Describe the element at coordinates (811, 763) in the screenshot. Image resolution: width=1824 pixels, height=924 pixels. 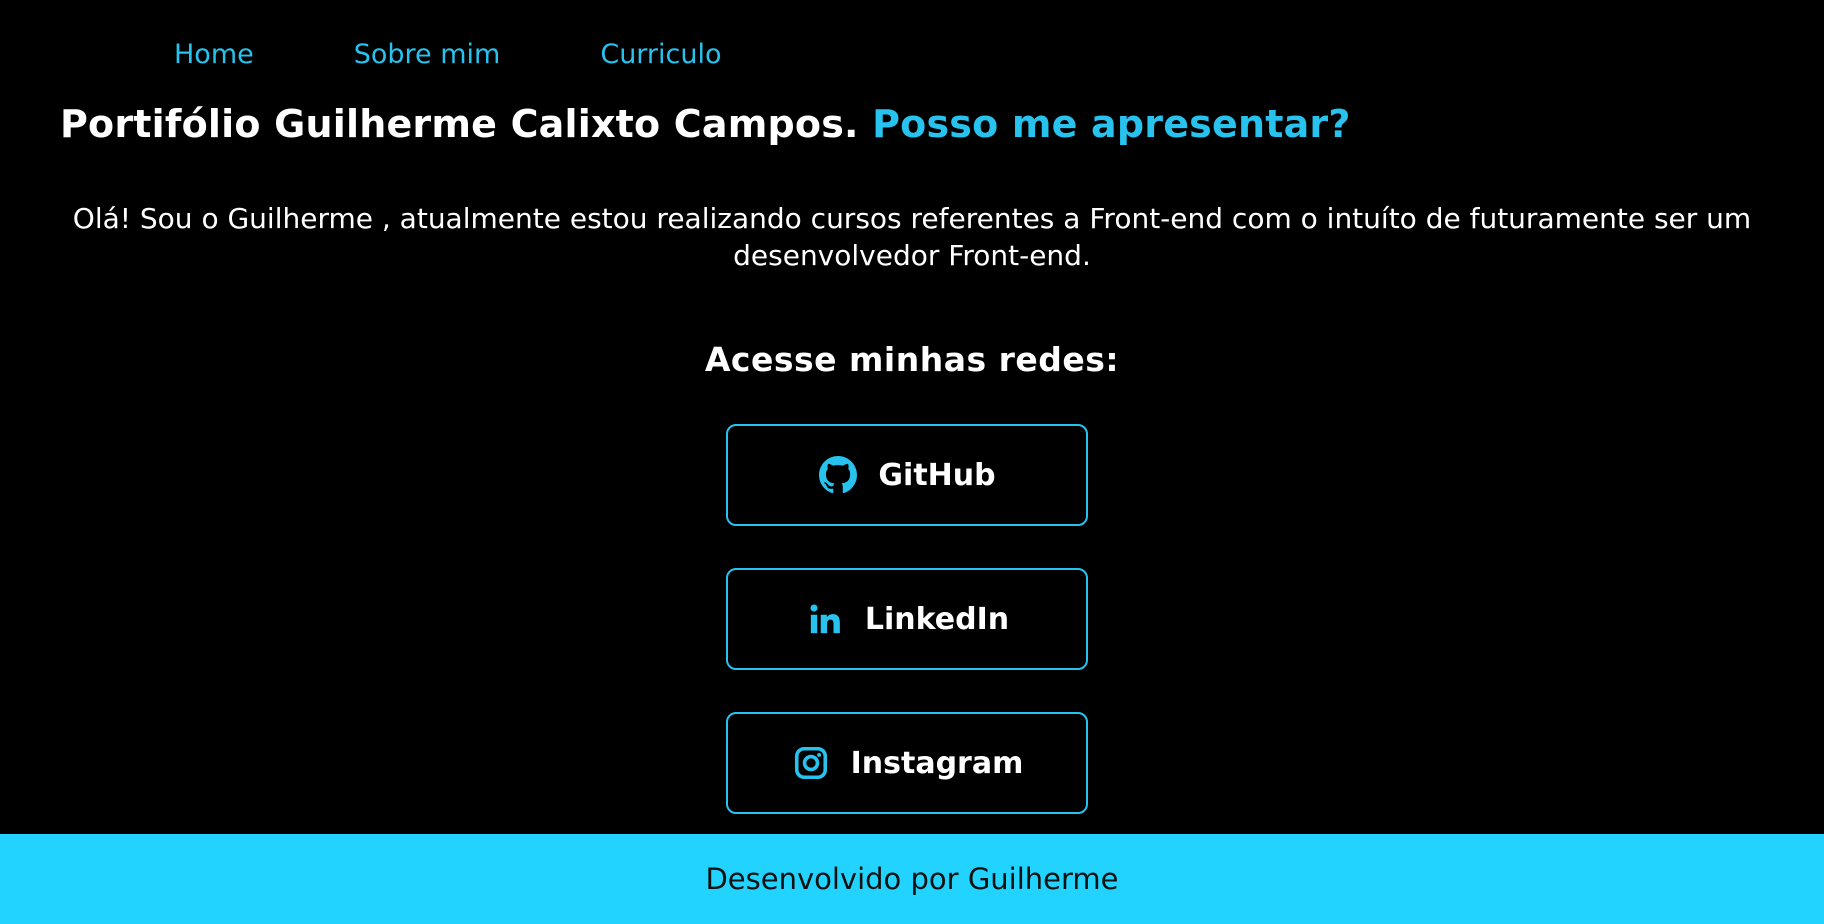
I see `instagram-icon` at that location.